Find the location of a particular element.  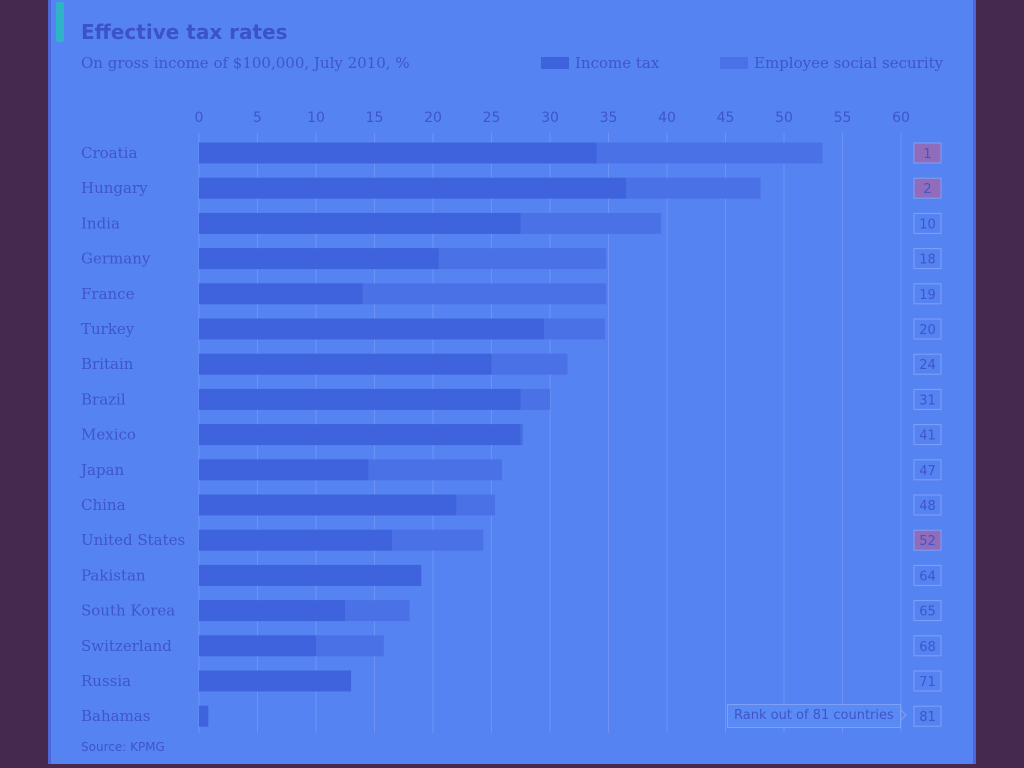

rank-label-germany: 18 is located at coordinates (927, 260).